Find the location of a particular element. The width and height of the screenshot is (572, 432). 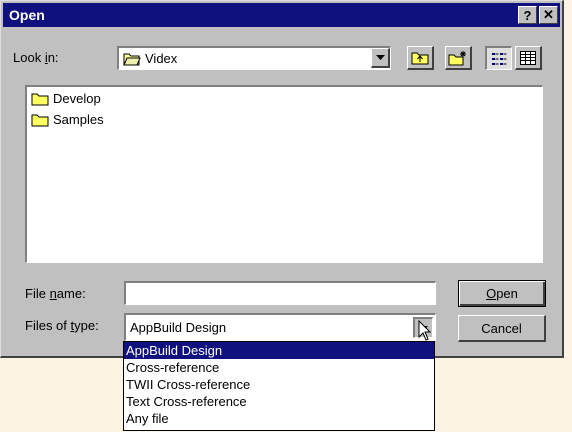

create-new-folder-icon is located at coordinates (457, 57).